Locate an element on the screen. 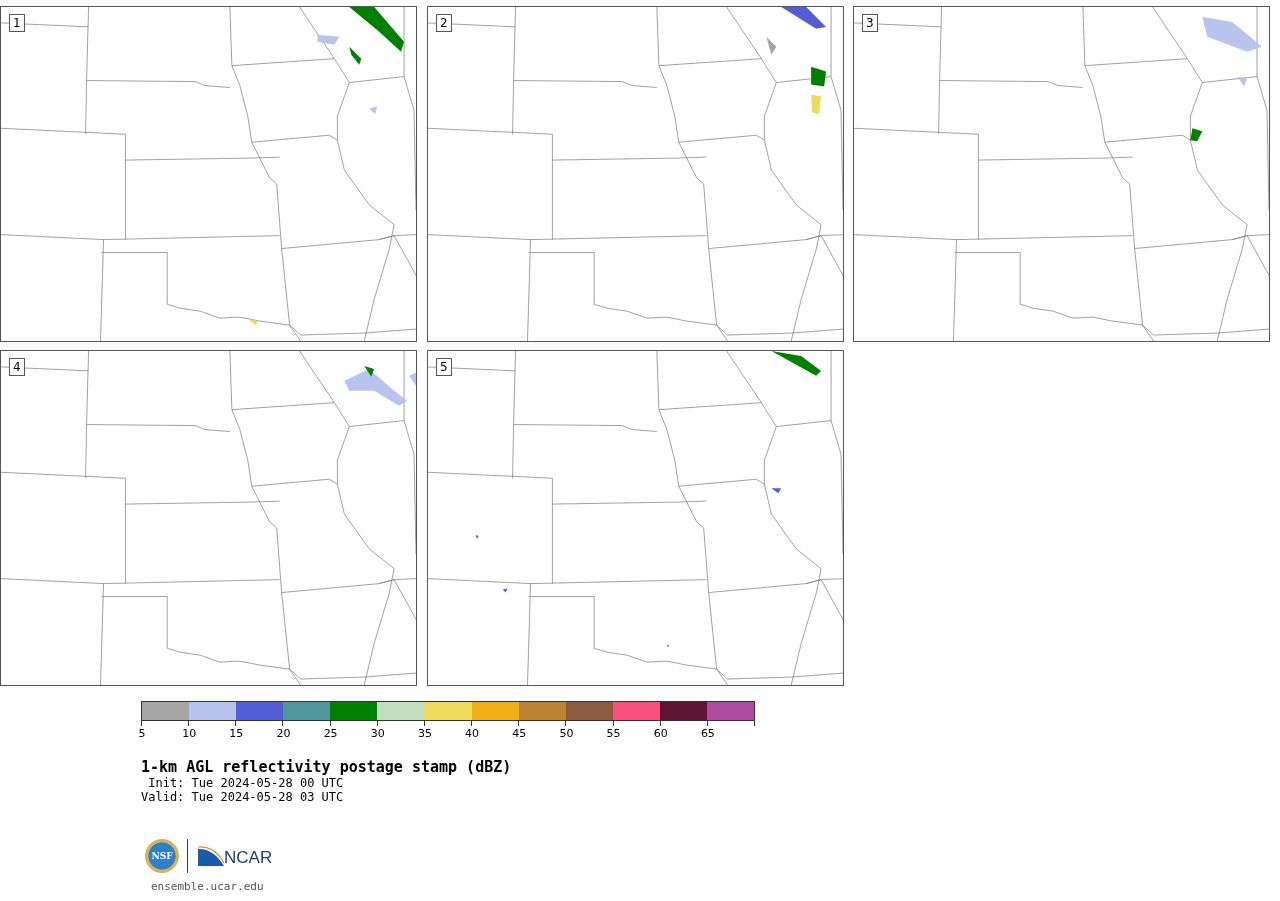 This screenshot has width=1280, height=901. website-url: ensemble.ucar.edu is located at coordinates (208, 886).